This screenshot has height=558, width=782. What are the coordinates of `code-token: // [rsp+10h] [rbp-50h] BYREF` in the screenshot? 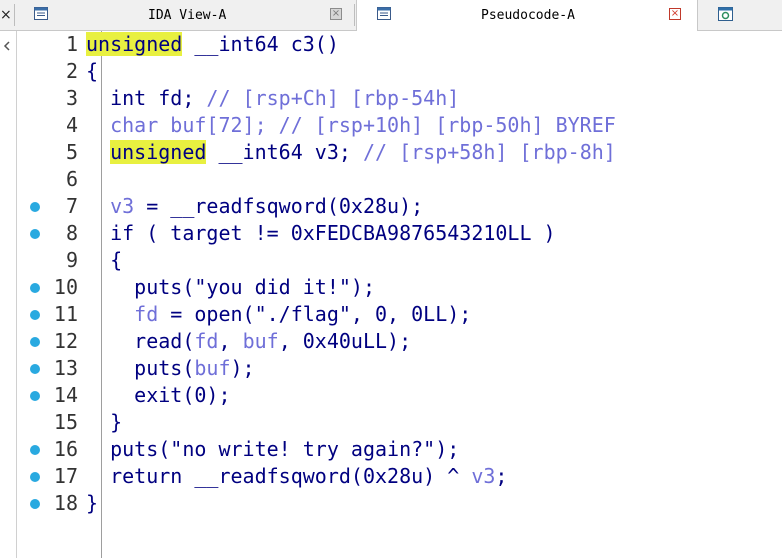 It's located at (447, 125).